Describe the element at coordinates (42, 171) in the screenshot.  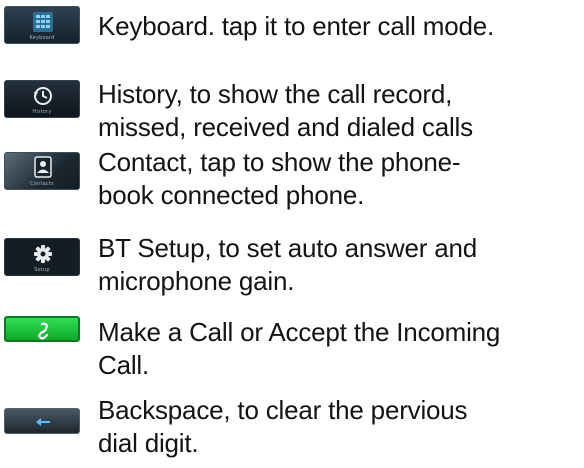
I see `contact-icon: Contacts` at that location.